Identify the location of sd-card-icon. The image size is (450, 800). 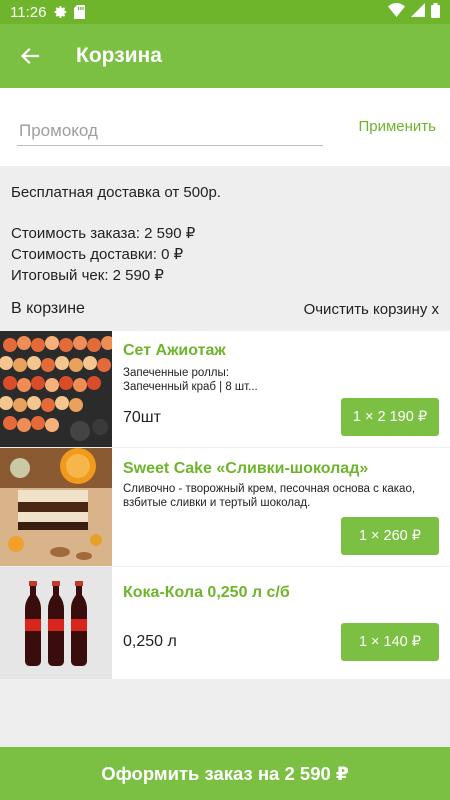
(80, 12).